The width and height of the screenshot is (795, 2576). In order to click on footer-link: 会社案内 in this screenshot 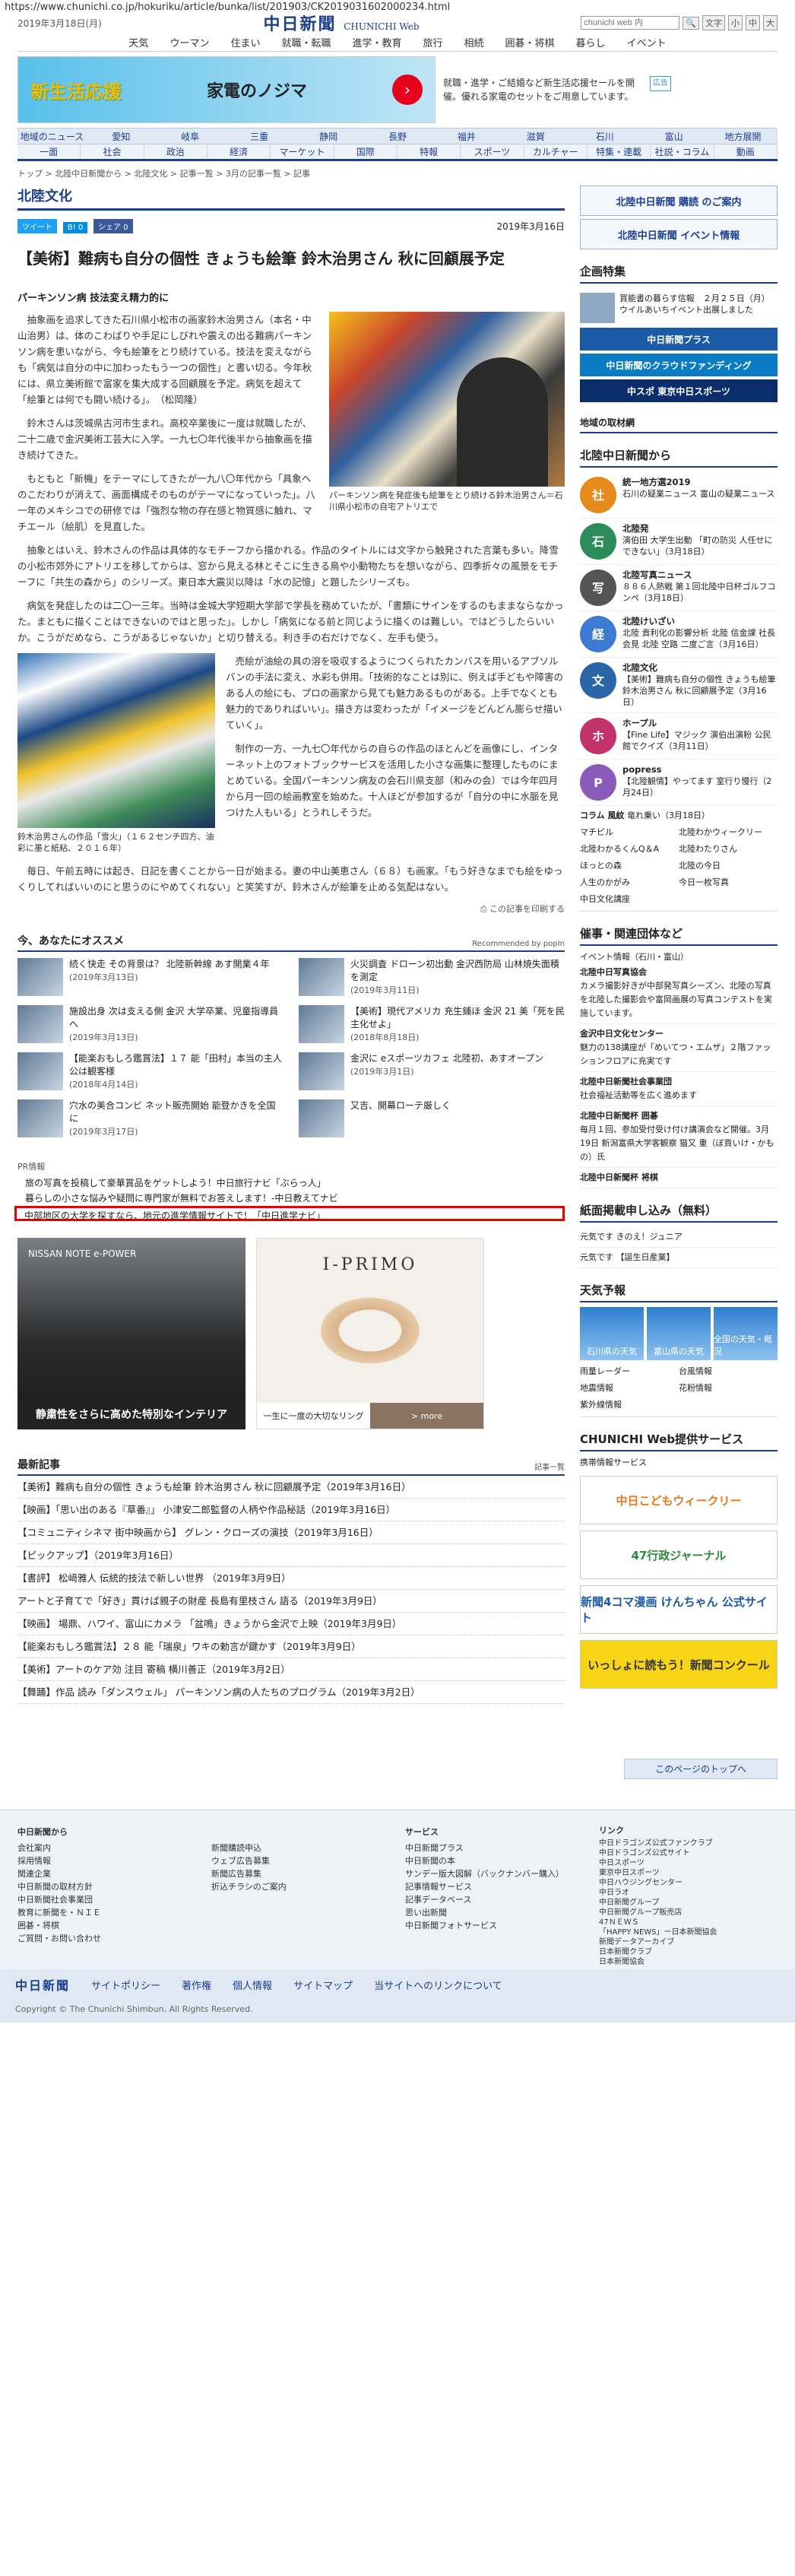, I will do `click(106, 1848)`.